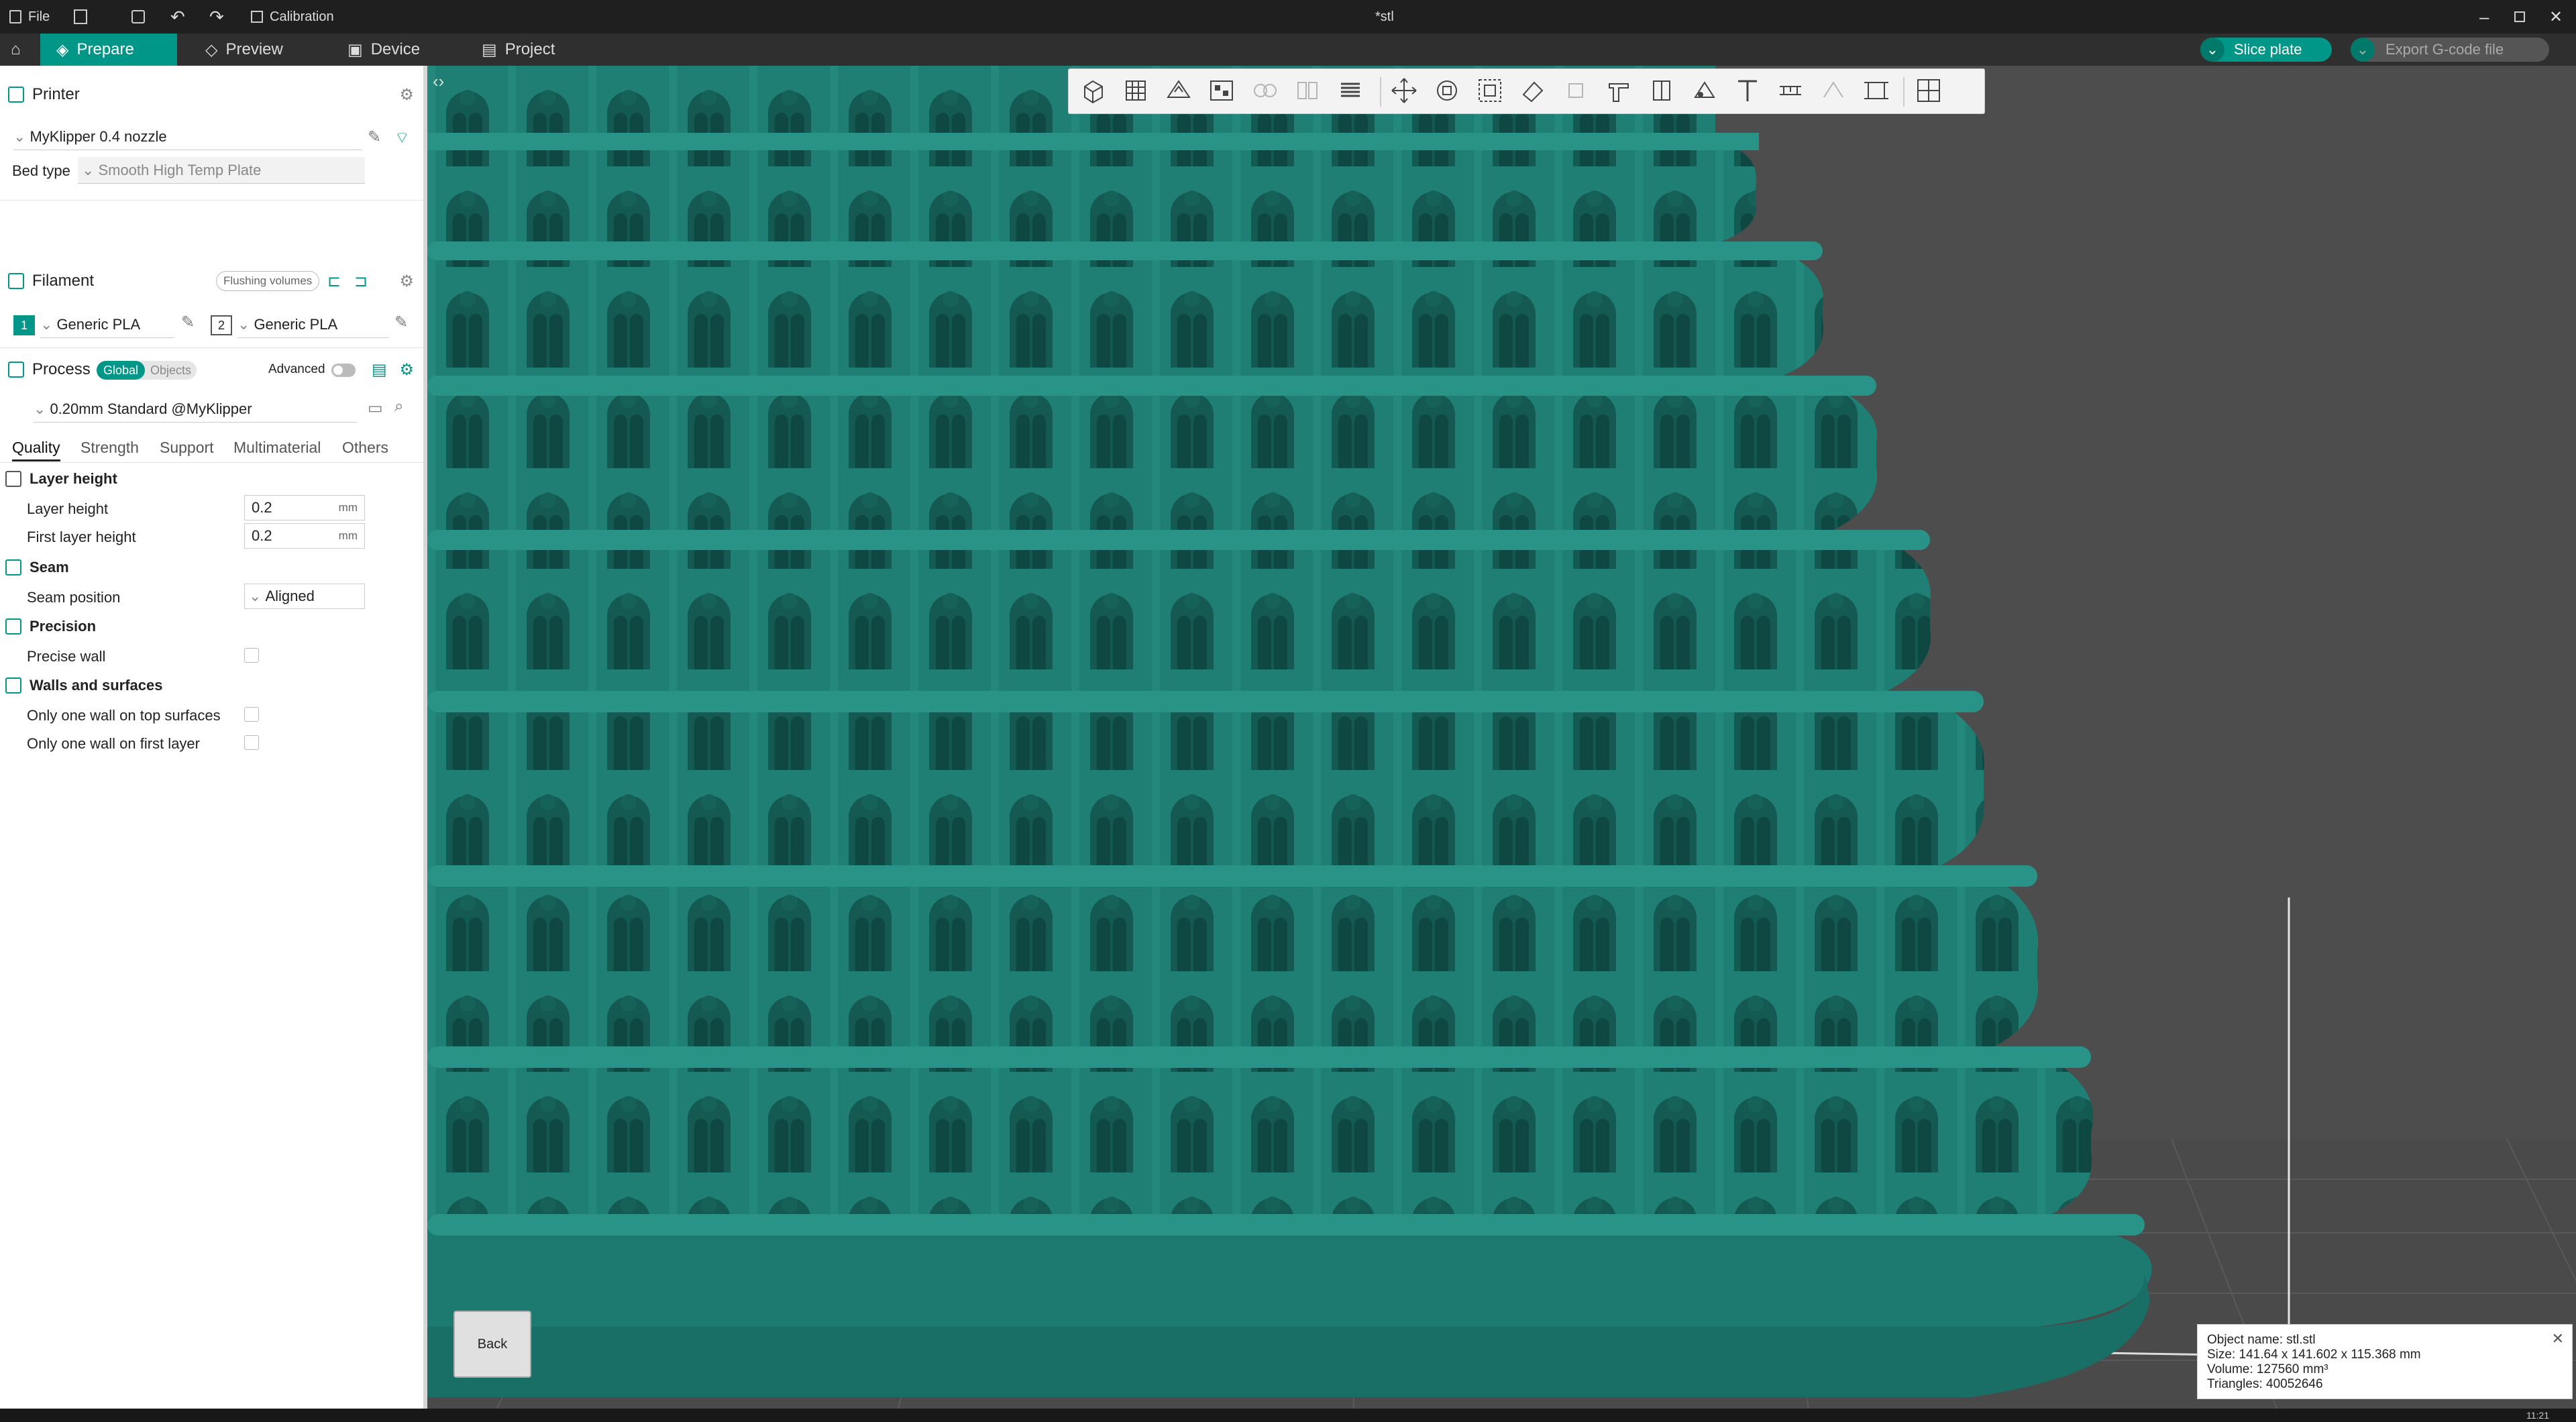 This screenshot has height=1422, width=2576. I want to click on cut-icon, so click(1575, 90).